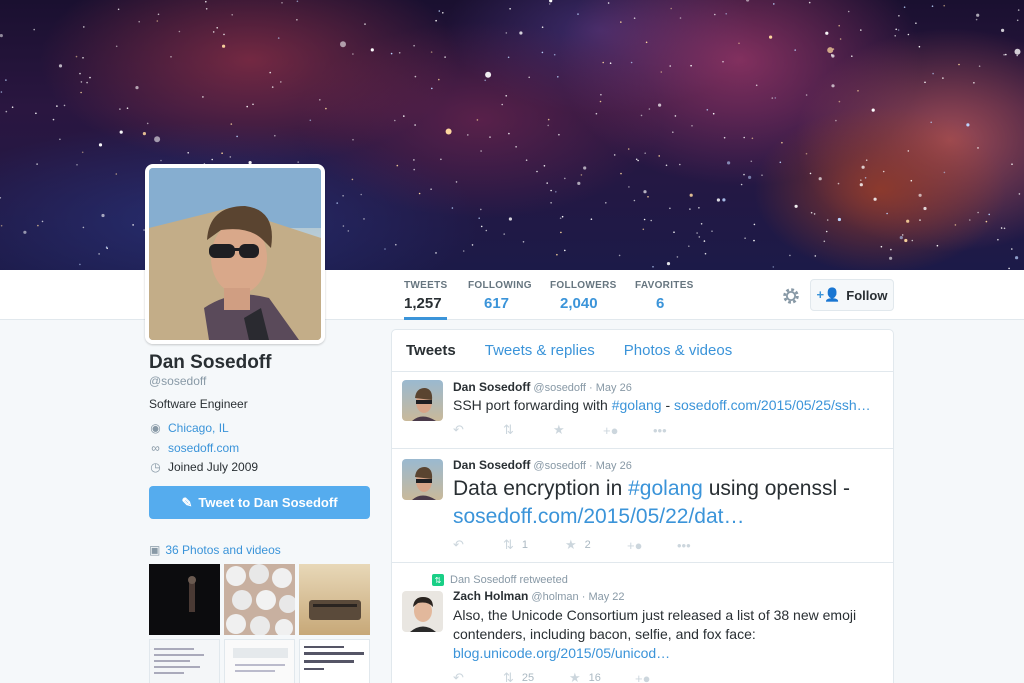 This screenshot has height=683, width=1024. Describe the element at coordinates (500, 296) in the screenshot. I see `stat-following: FOLLOWING 617` at that location.